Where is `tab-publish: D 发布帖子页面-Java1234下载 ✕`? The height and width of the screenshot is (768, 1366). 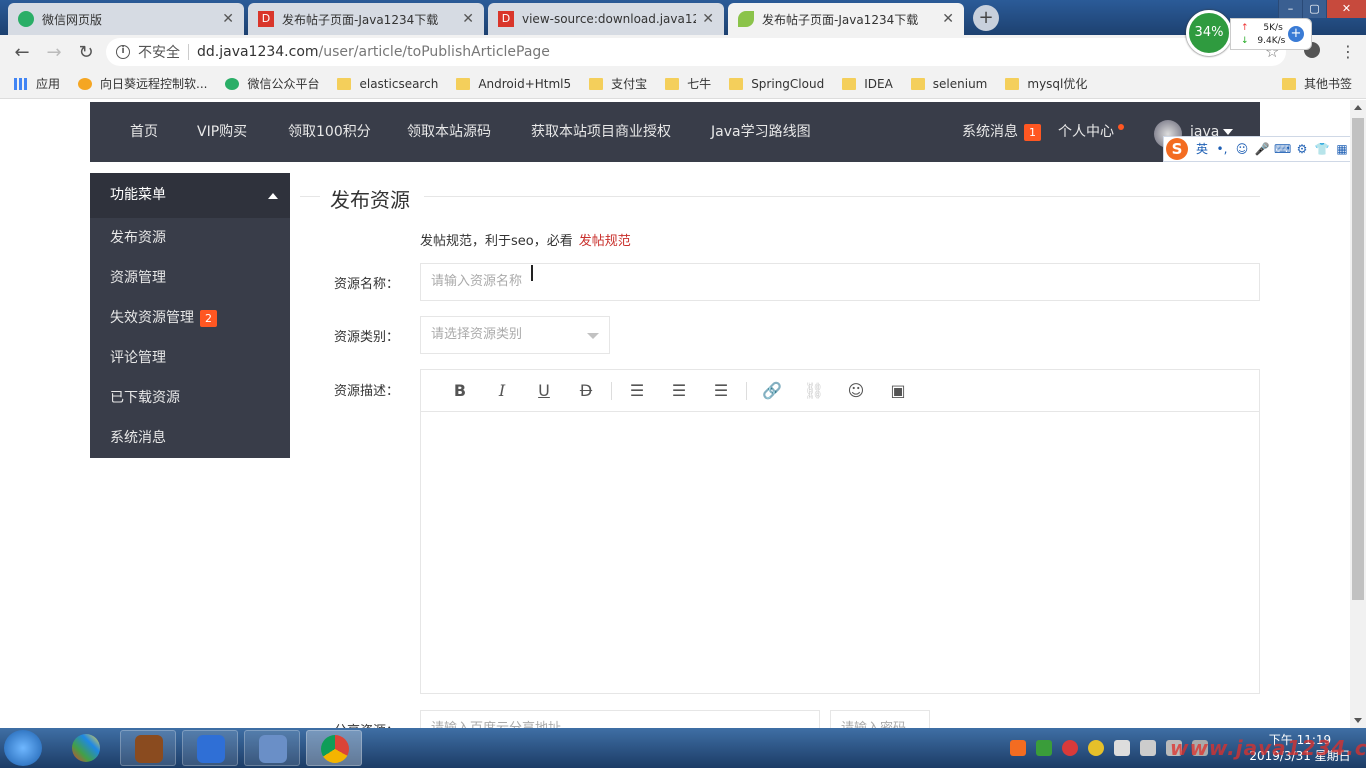
tab-publish: D 发布帖子页面-Java1234下载 ✕ is located at coordinates (366, 19).